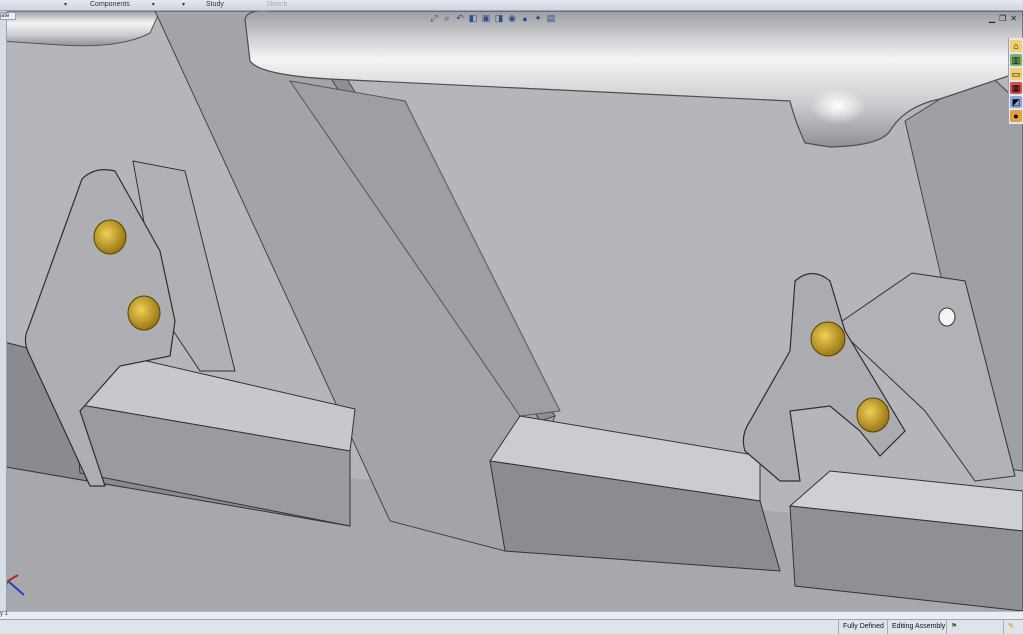 This screenshot has height=634, width=1023. I want to click on view-orientation-icon: ▣, so click(486, 18).